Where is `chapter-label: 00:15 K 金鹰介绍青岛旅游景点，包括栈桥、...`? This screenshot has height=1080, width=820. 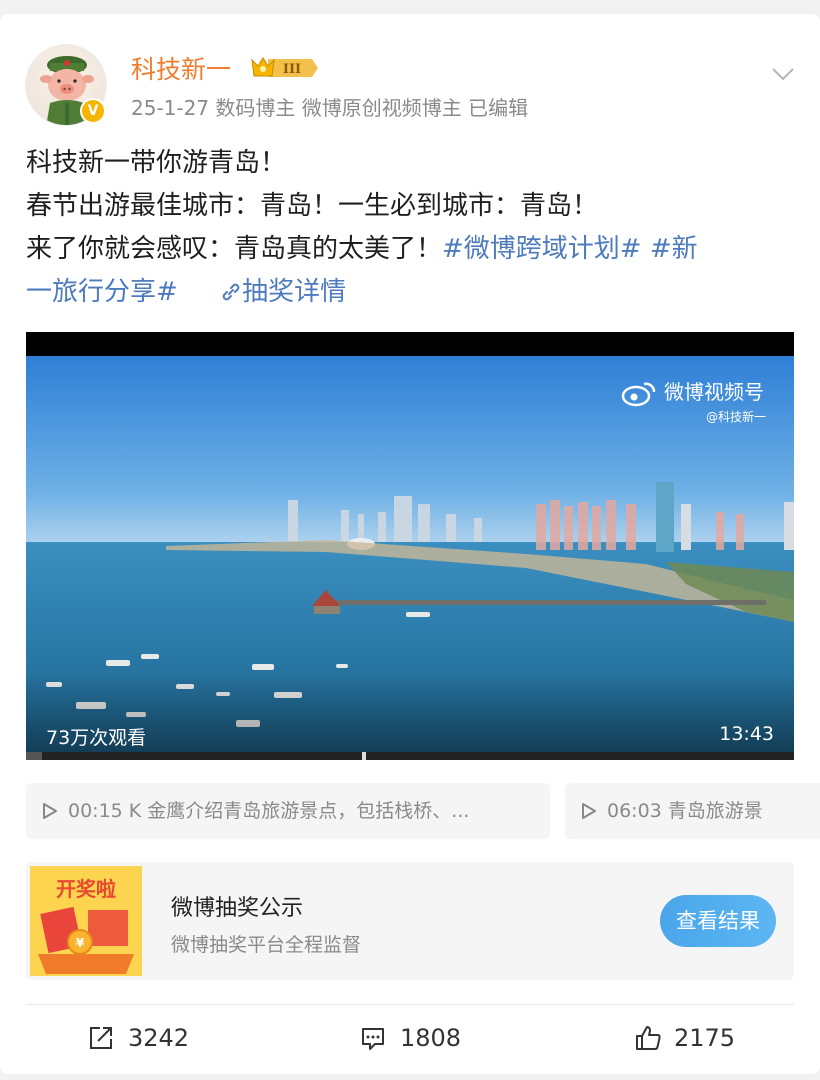 chapter-label: 00:15 K 金鹰介绍青岛旅游景点，包括栈桥、... is located at coordinates (269, 811).